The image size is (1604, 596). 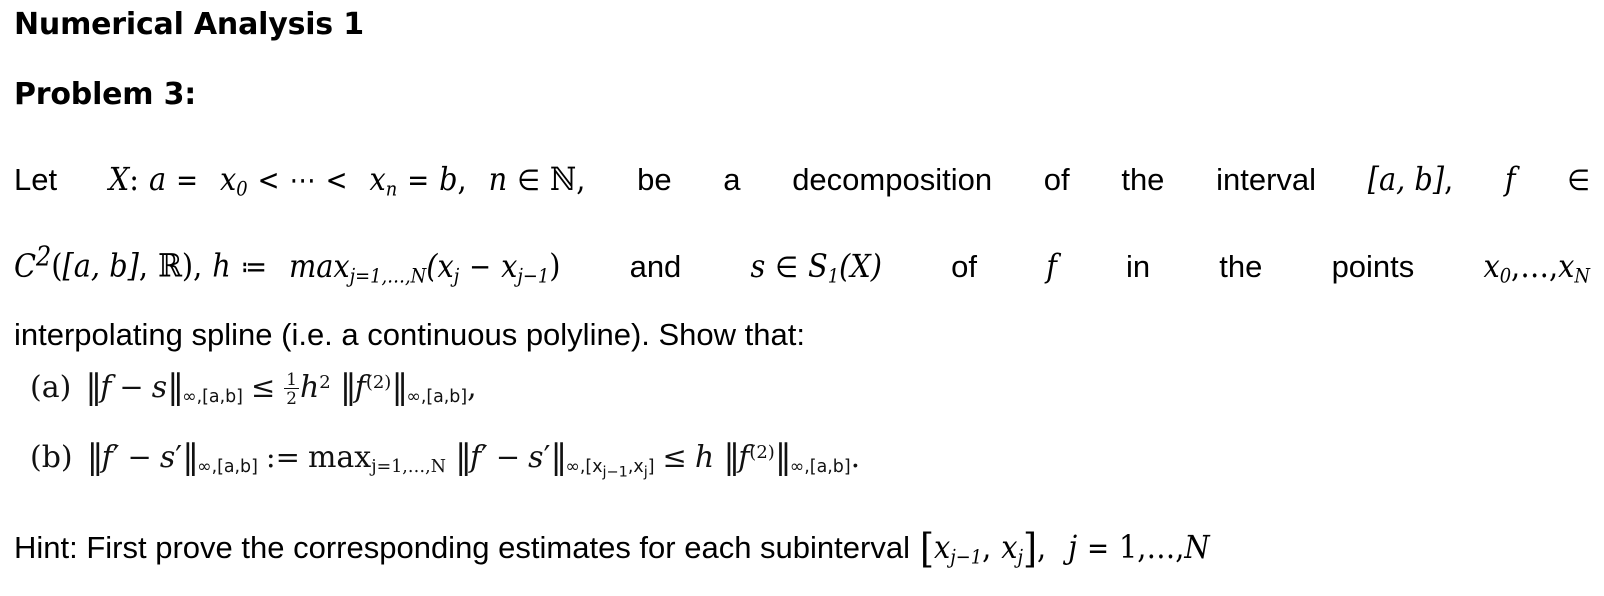 I want to click on math-prime-b1: ′, so click(x=116, y=457).